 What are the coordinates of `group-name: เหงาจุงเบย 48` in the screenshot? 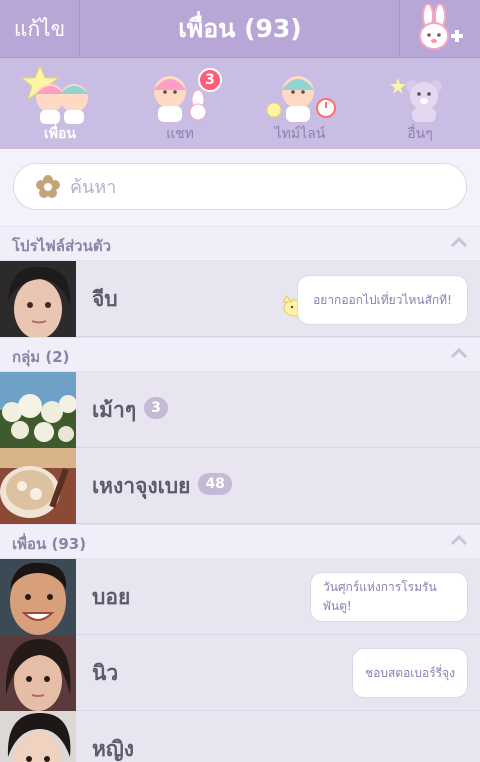 It's located at (162, 486).